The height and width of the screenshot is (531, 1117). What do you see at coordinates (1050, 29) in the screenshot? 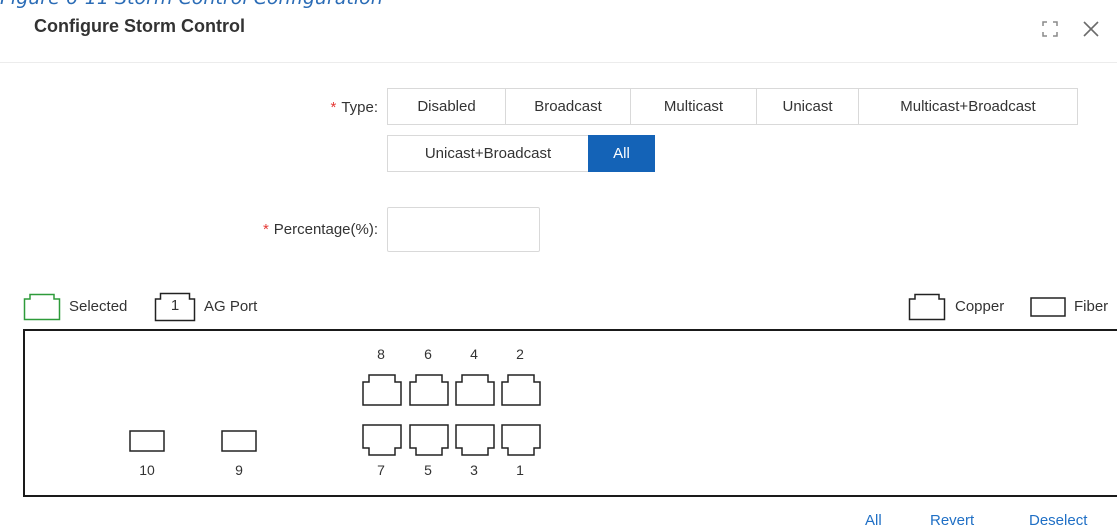
I see `expand-icon` at bounding box center [1050, 29].